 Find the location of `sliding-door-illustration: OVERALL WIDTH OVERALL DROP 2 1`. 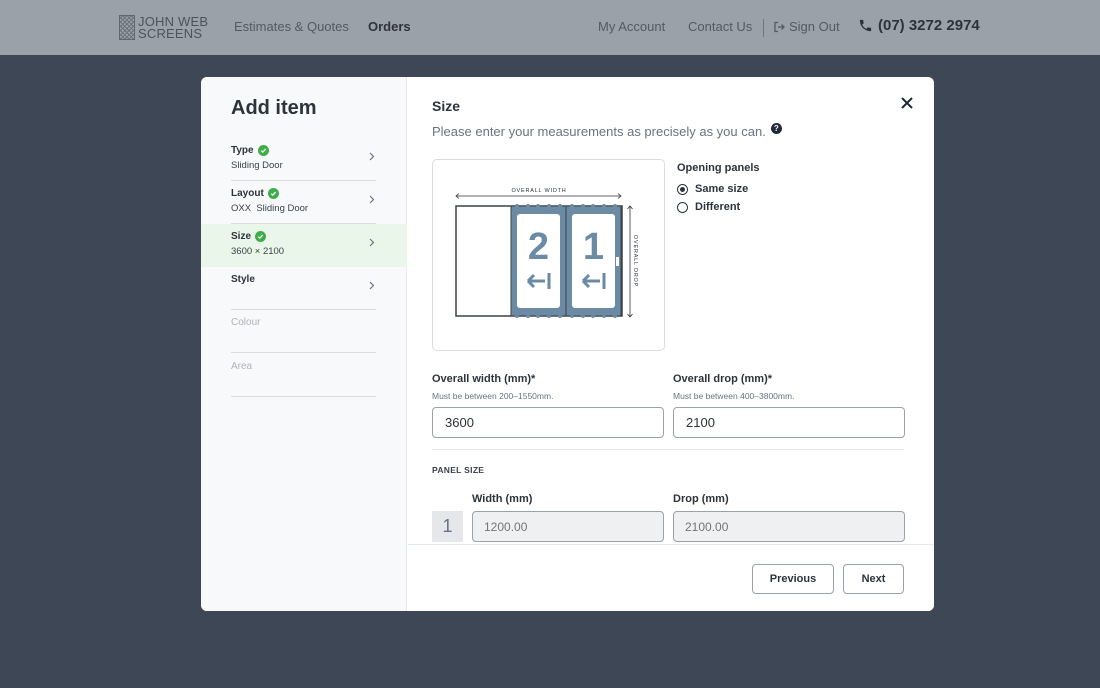

sliding-door-illustration: OVERALL WIDTH OVERALL DROP 2 1 is located at coordinates (546, 253).